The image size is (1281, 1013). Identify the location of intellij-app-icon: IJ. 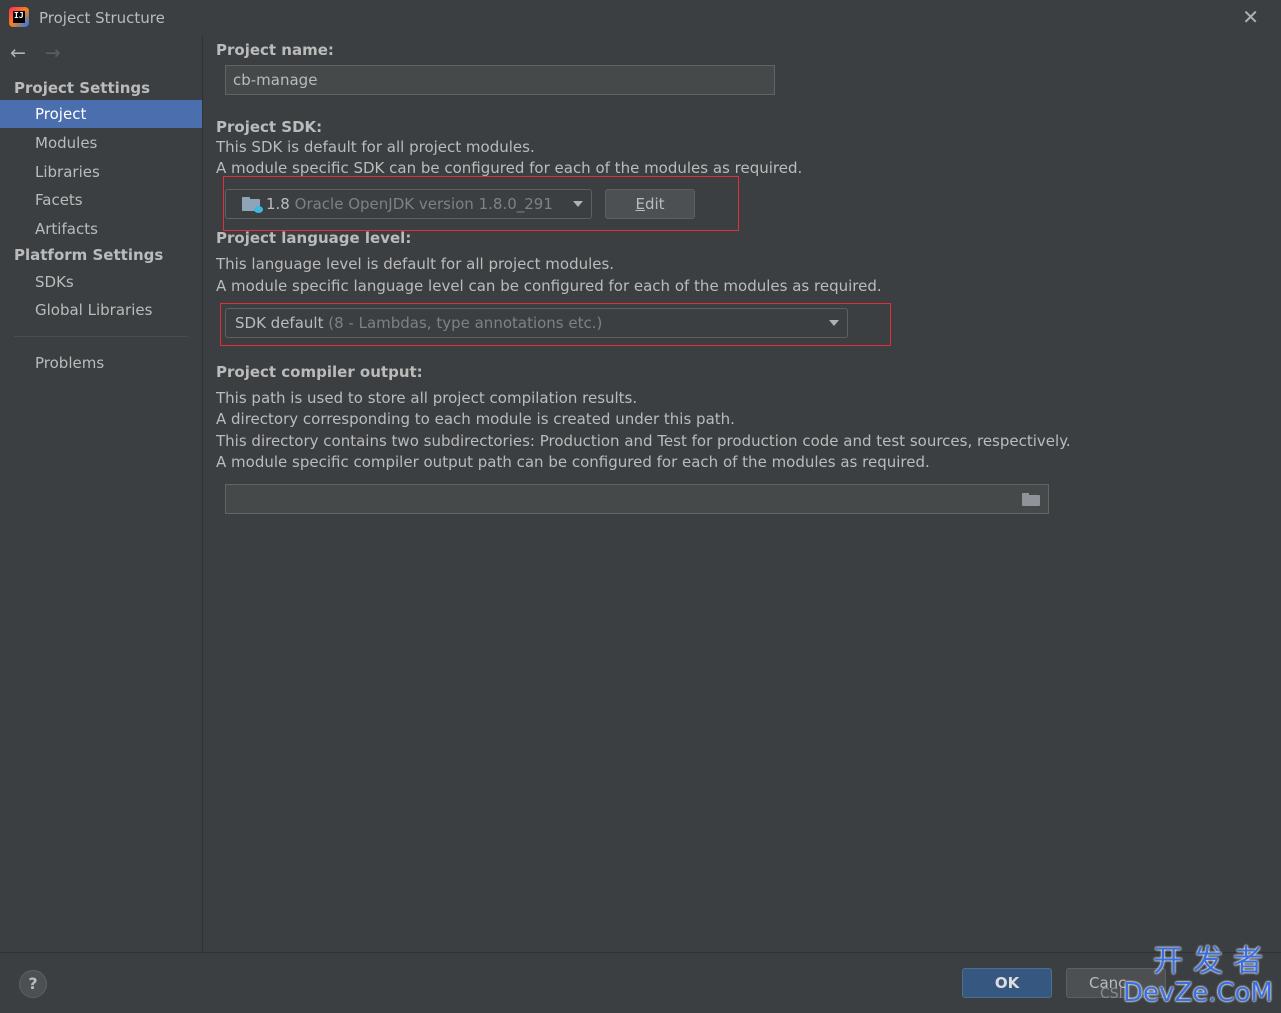
(19, 17).